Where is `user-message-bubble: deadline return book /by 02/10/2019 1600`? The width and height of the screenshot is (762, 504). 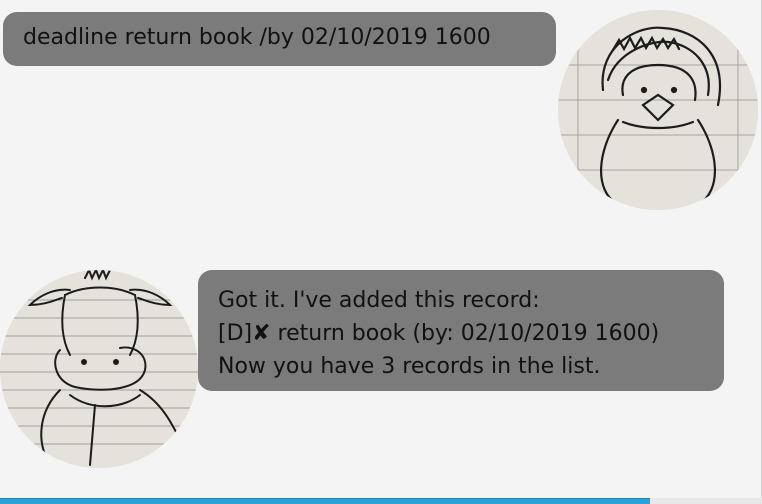 user-message-bubble: deadline return book /by 02/10/2019 1600 is located at coordinates (279, 39).